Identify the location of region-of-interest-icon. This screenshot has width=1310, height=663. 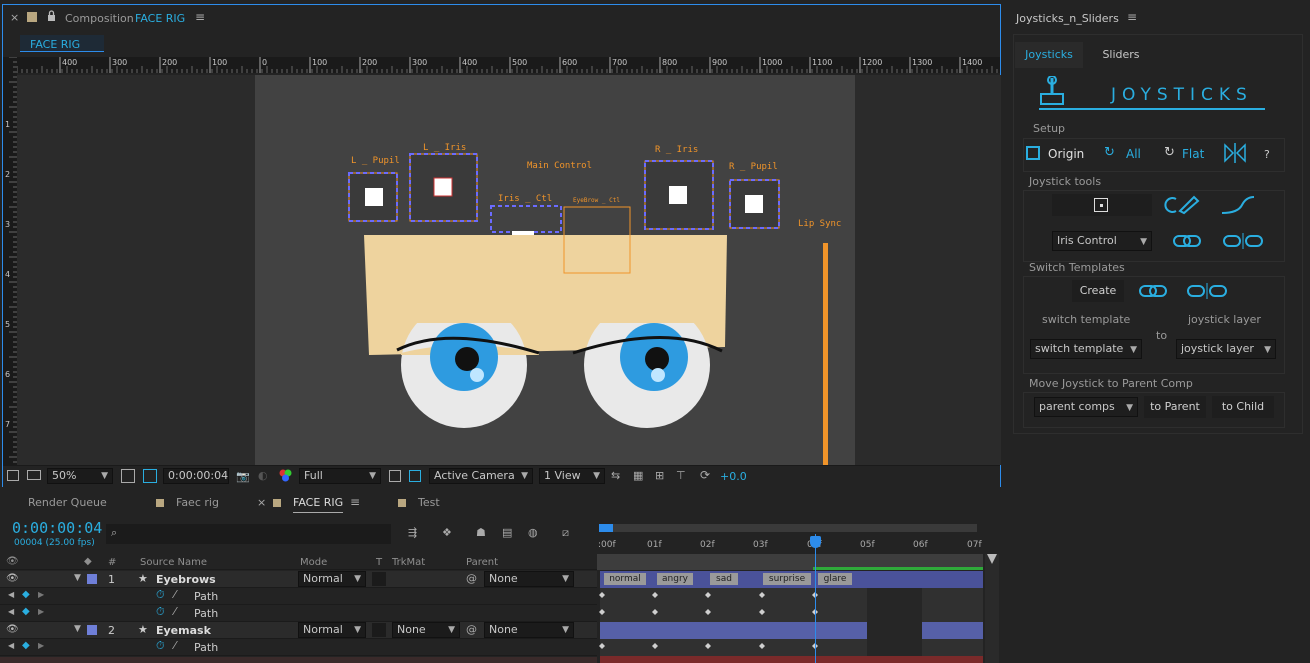
(128, 476).